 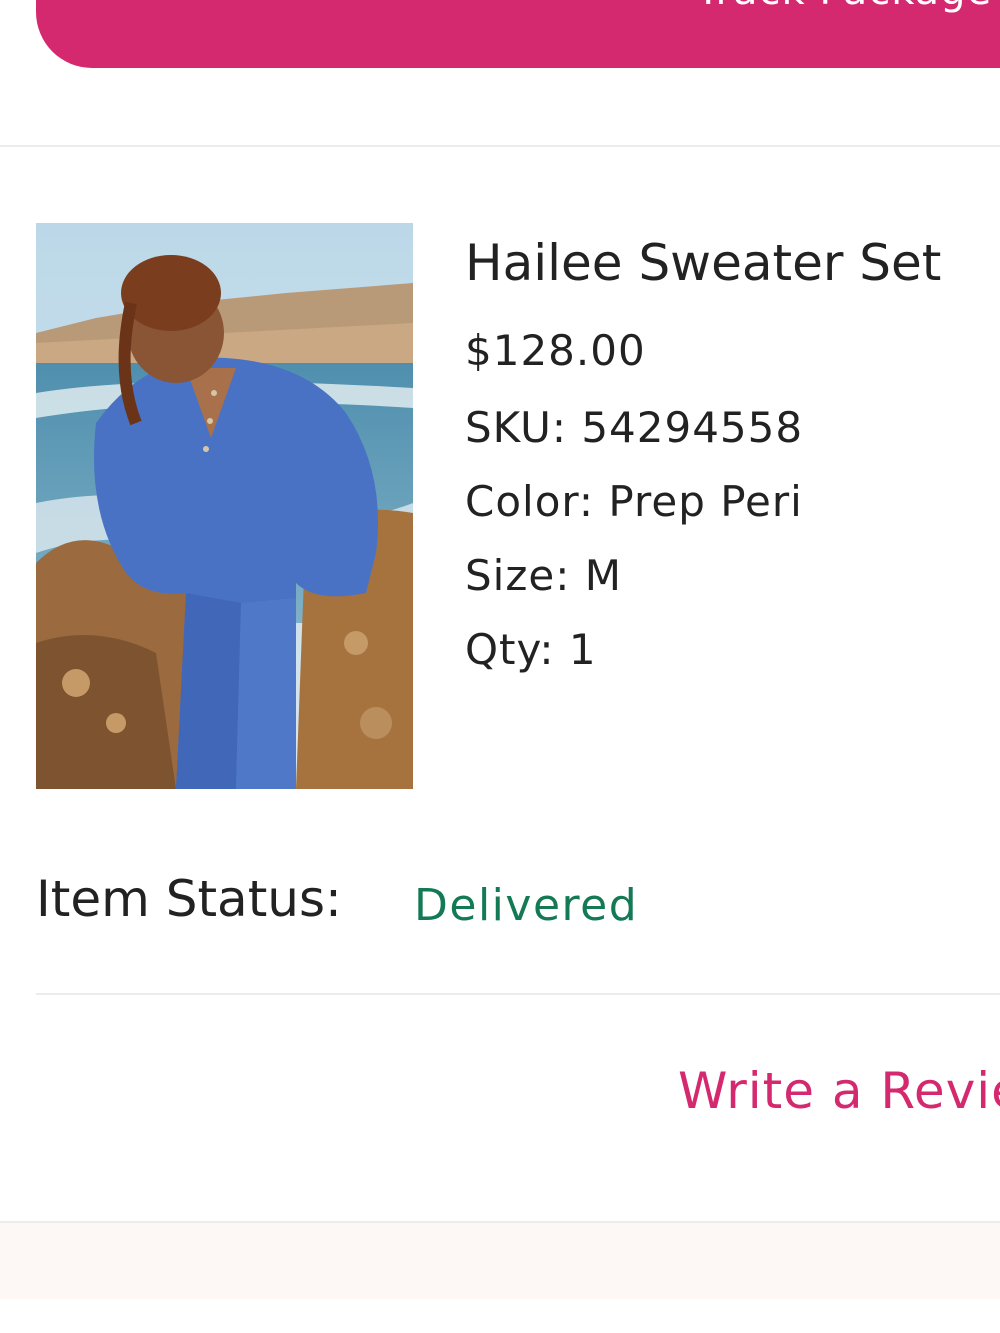 What do you see at coordinates (500, 1261) in the screenshot?
I see `footer-band` at bounding box center [500, 1261].